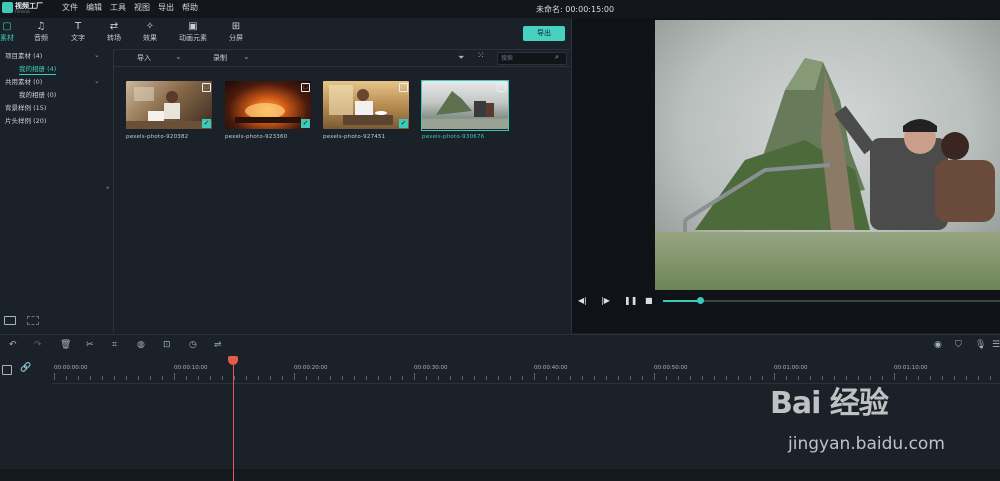 The width and height of the screenshot is (1000, 481). Describe the element at coordinates (26, 419) in the screenshot. I see `track-header-panel` at that location.